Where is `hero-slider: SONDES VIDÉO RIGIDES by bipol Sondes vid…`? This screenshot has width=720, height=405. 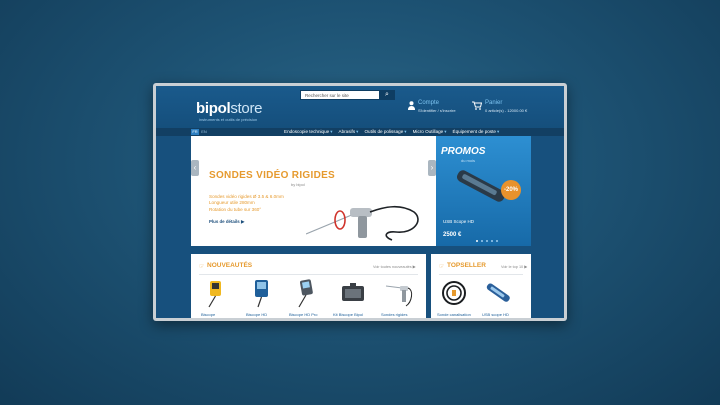 hero-slider: SONDES VIDÉO RIGIDES by bipol Sondes vid… is located at coordinates (313, 191).